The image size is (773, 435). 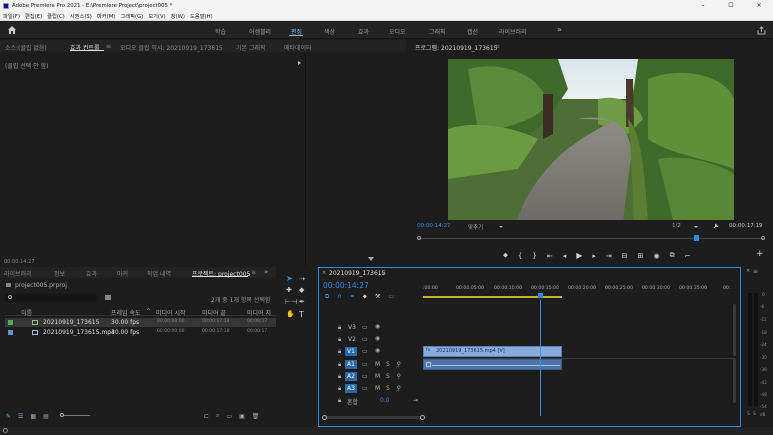 I want to click on go-to-end-icon: ⇥, so click(x=415, y=400).